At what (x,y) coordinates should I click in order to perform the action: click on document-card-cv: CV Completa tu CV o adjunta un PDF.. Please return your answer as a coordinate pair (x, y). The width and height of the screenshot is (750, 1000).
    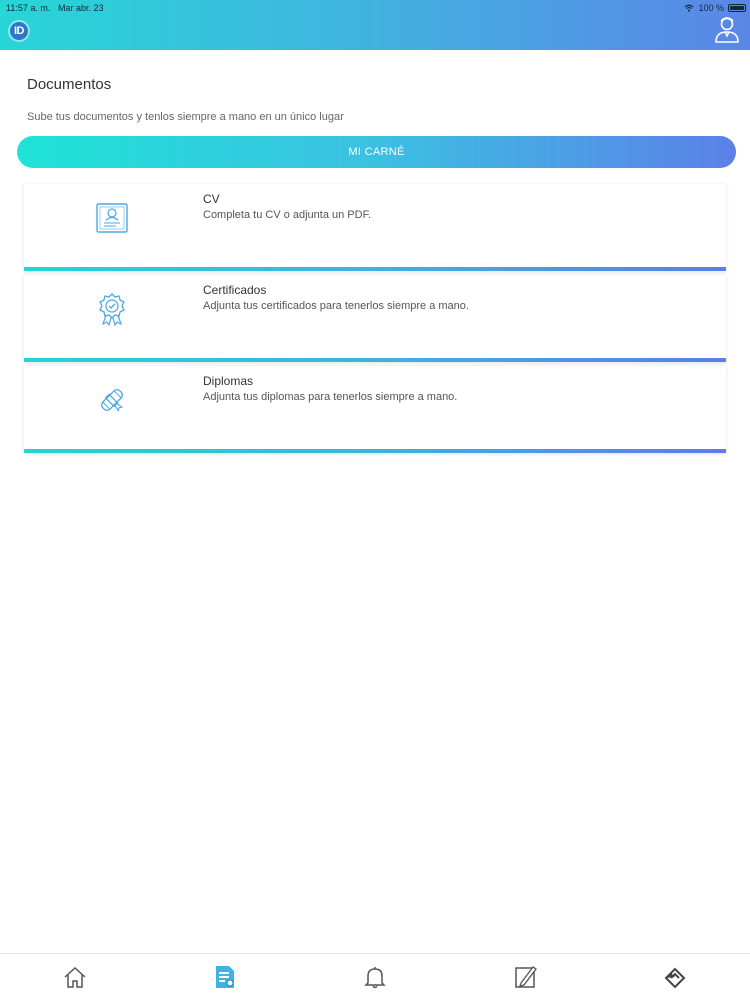
    Looking at the image, I should click on (375, 227).